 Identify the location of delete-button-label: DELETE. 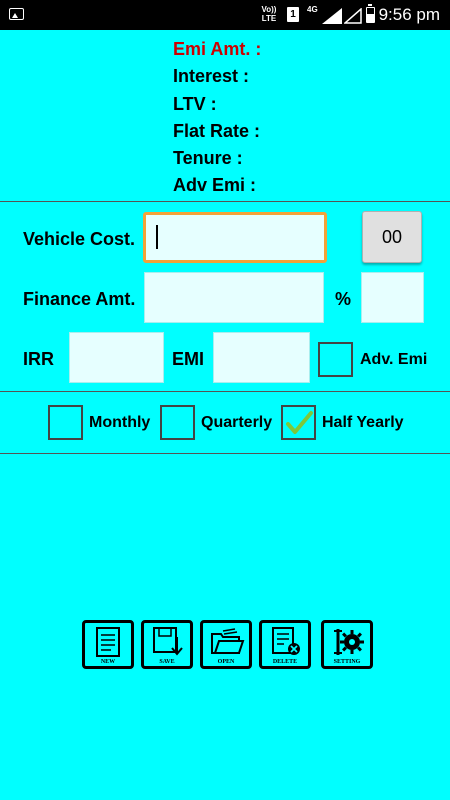
(285, 662).